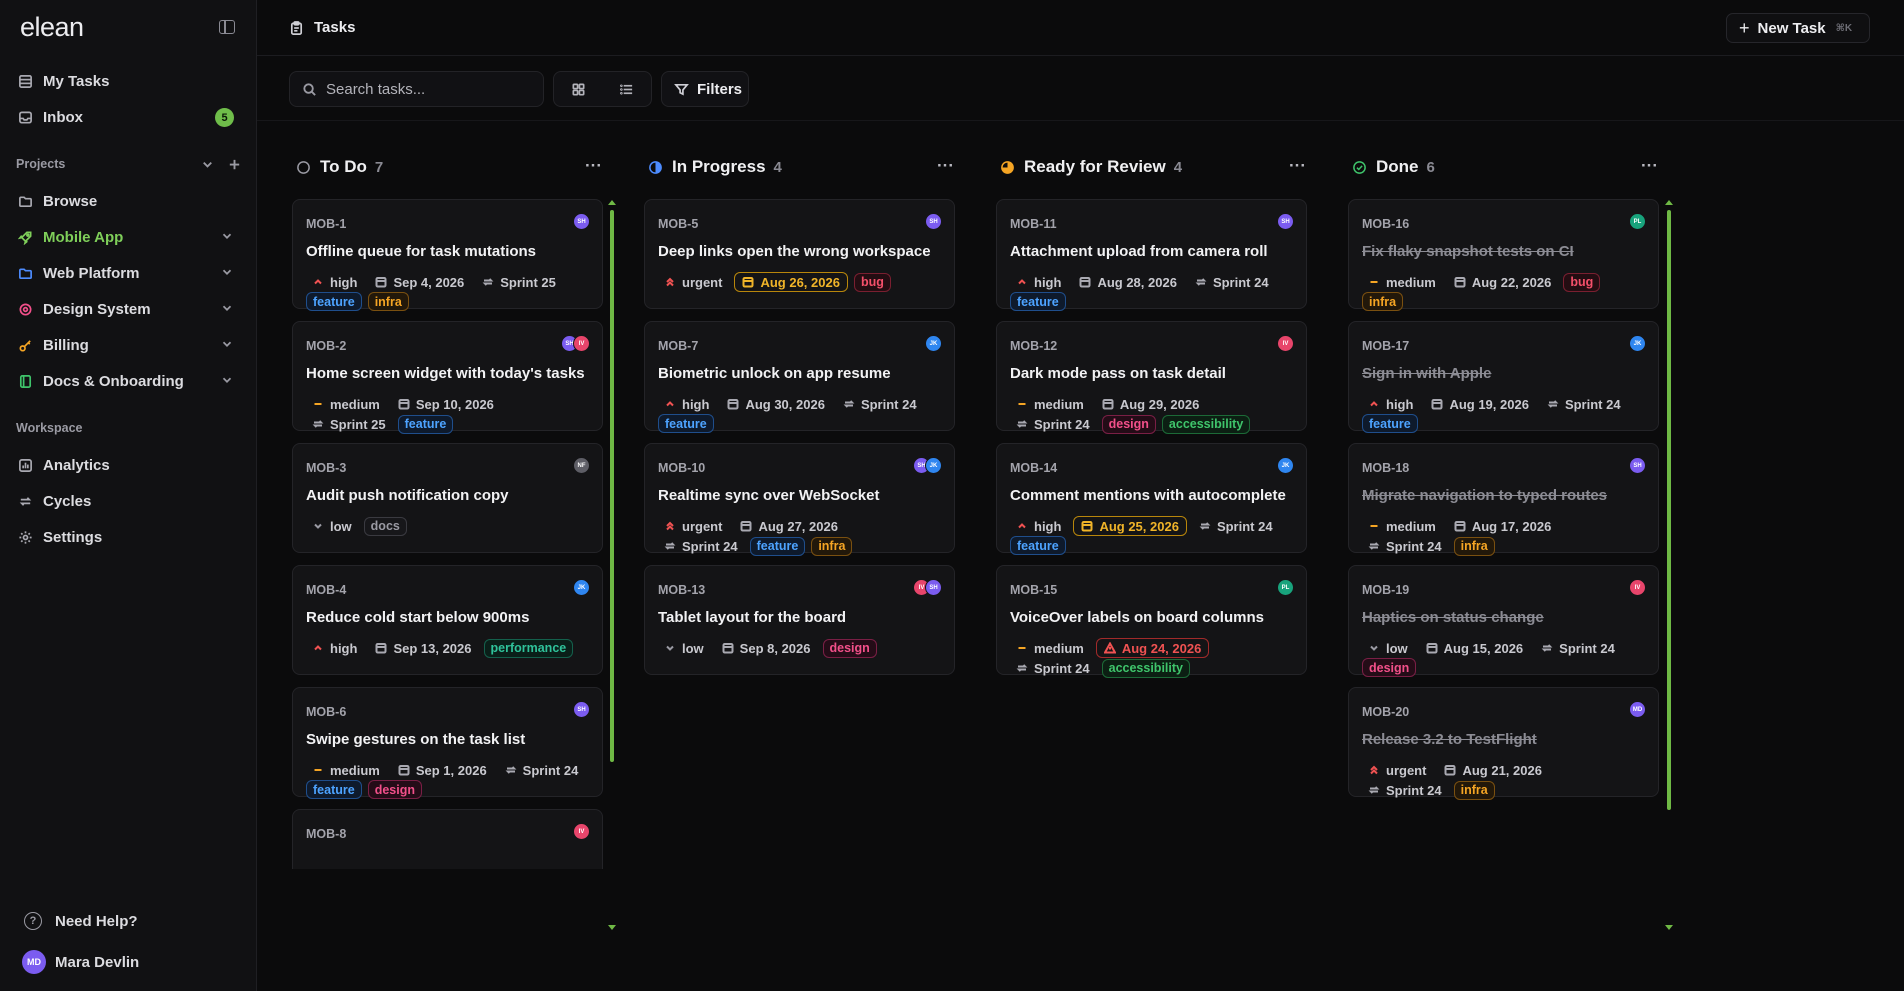 This screenshot has height=991, width=1904. I want to click on sidebar-item-mobile-app: Mobile App, so click(128, 237).